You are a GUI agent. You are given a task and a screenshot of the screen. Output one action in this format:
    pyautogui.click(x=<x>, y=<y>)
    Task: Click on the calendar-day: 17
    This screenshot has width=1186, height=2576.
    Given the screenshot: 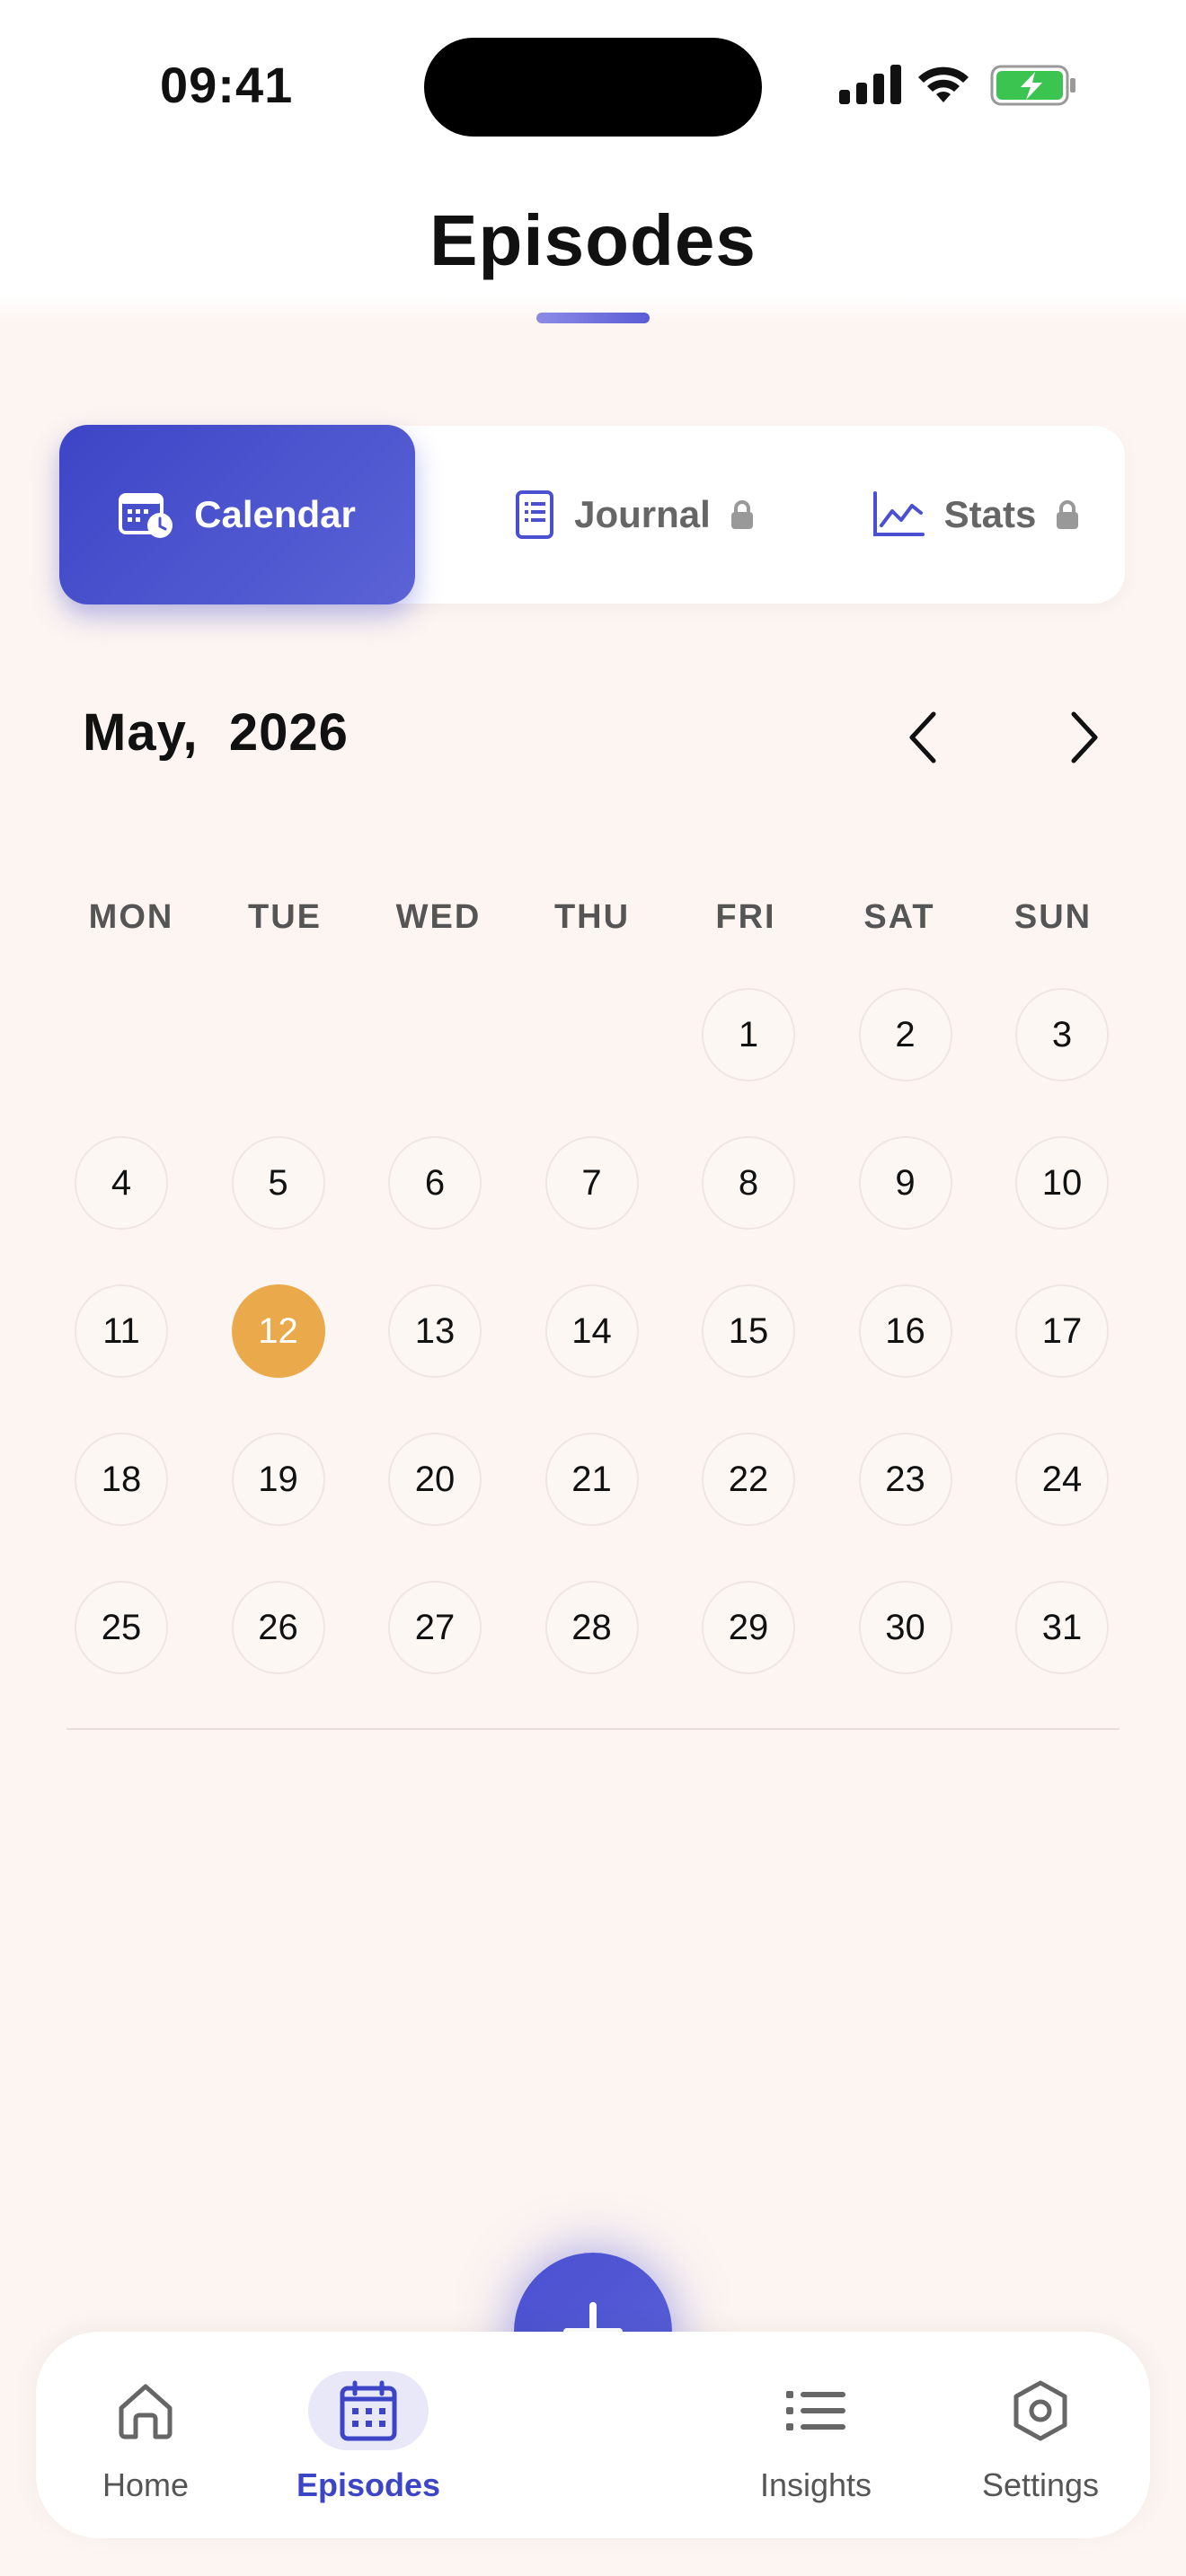 What is the action you would take?
    pyautogui.click(x=1062, y=1331)
    